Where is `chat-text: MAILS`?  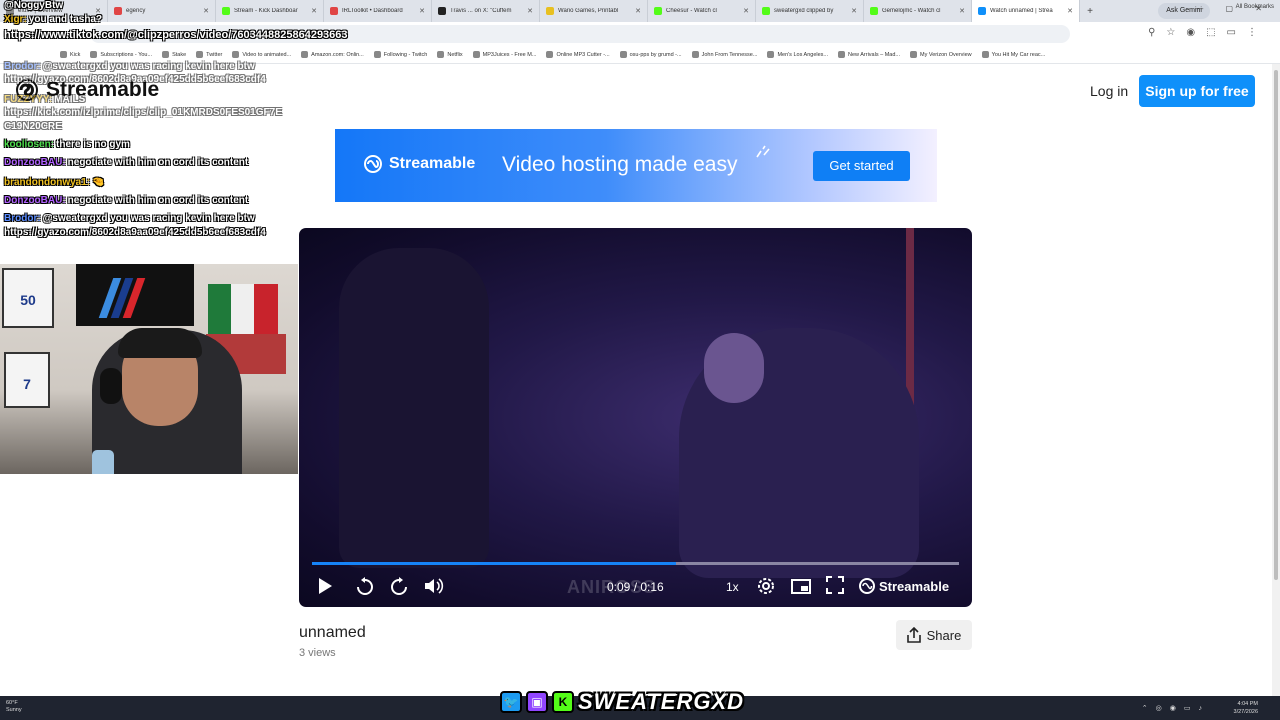
chat-text: MAILS is located at coordinates (70, 99).